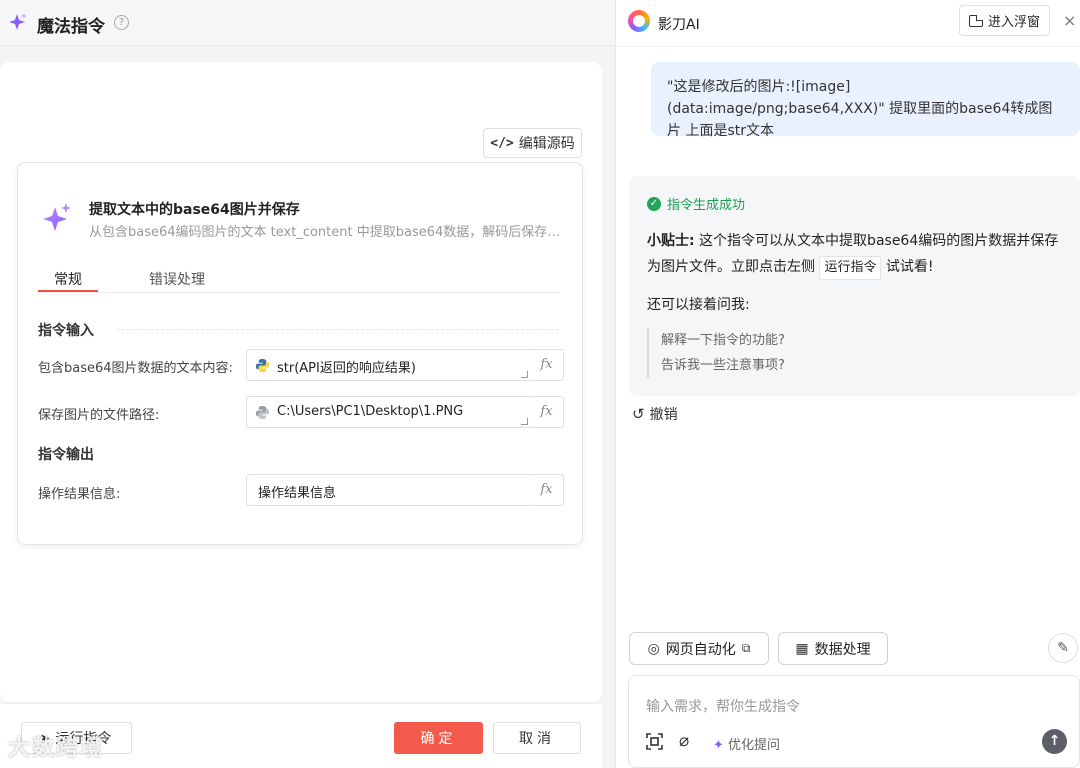 This screenshot has width=1080, height=768. What do you see at coordinates (723, 707) in the screenshot?
I see `prompt-input-placeholder: 输入需求，帮你生成指令` at bounding box center [723, 707].